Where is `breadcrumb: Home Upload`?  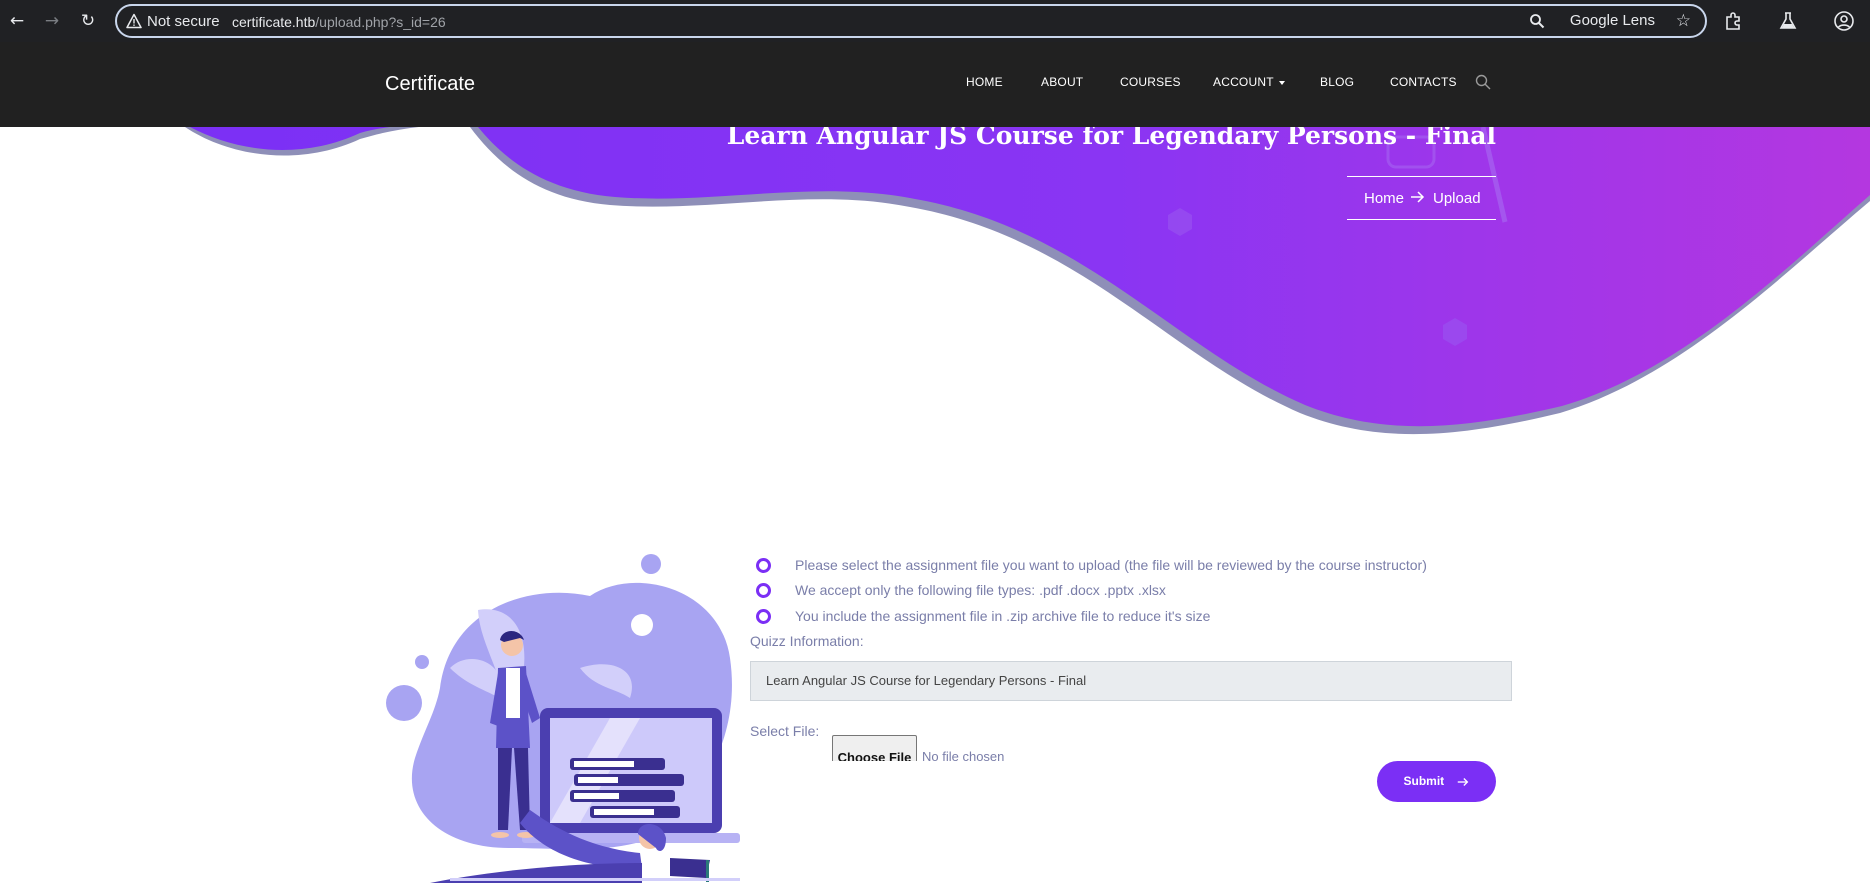 breadcrumb: Home Upload is located at coordinates (1421, 198).